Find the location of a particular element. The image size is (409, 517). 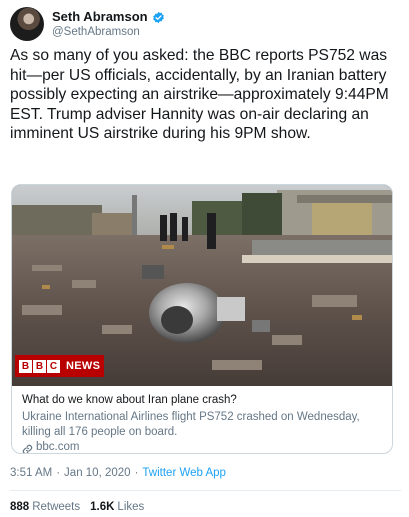

retweets-label: Retweets is located at coordinates (56, 507).